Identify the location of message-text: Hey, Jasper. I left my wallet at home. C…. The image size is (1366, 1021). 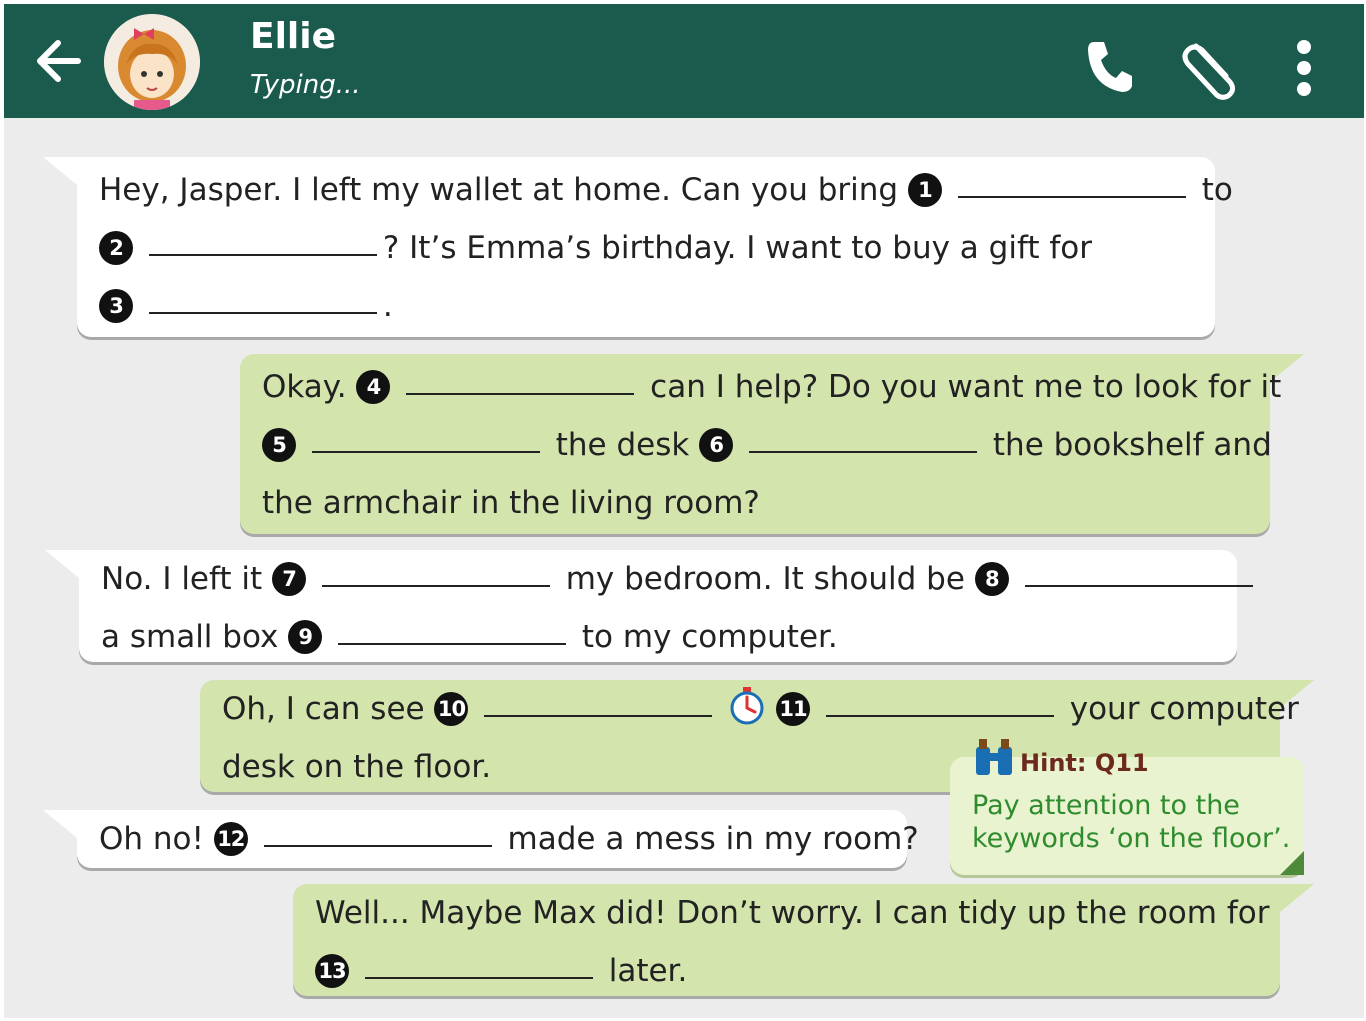
(499, 190).